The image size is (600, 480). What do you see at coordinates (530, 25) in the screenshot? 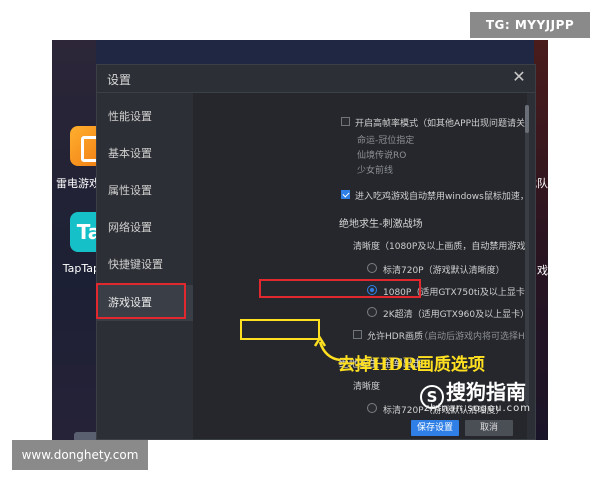
I see `watermark-top: TG: MYYJJPP` at bounding box center [530, 25].